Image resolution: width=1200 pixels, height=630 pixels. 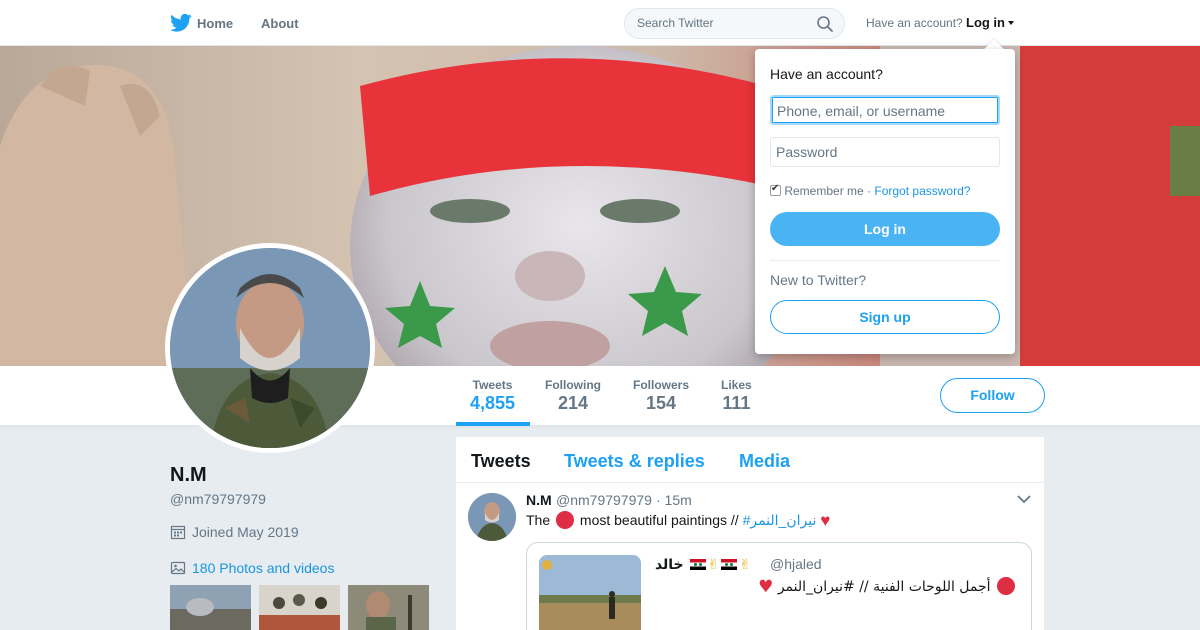 I want to click on tweet-avatar, so click(x=492, y=517).